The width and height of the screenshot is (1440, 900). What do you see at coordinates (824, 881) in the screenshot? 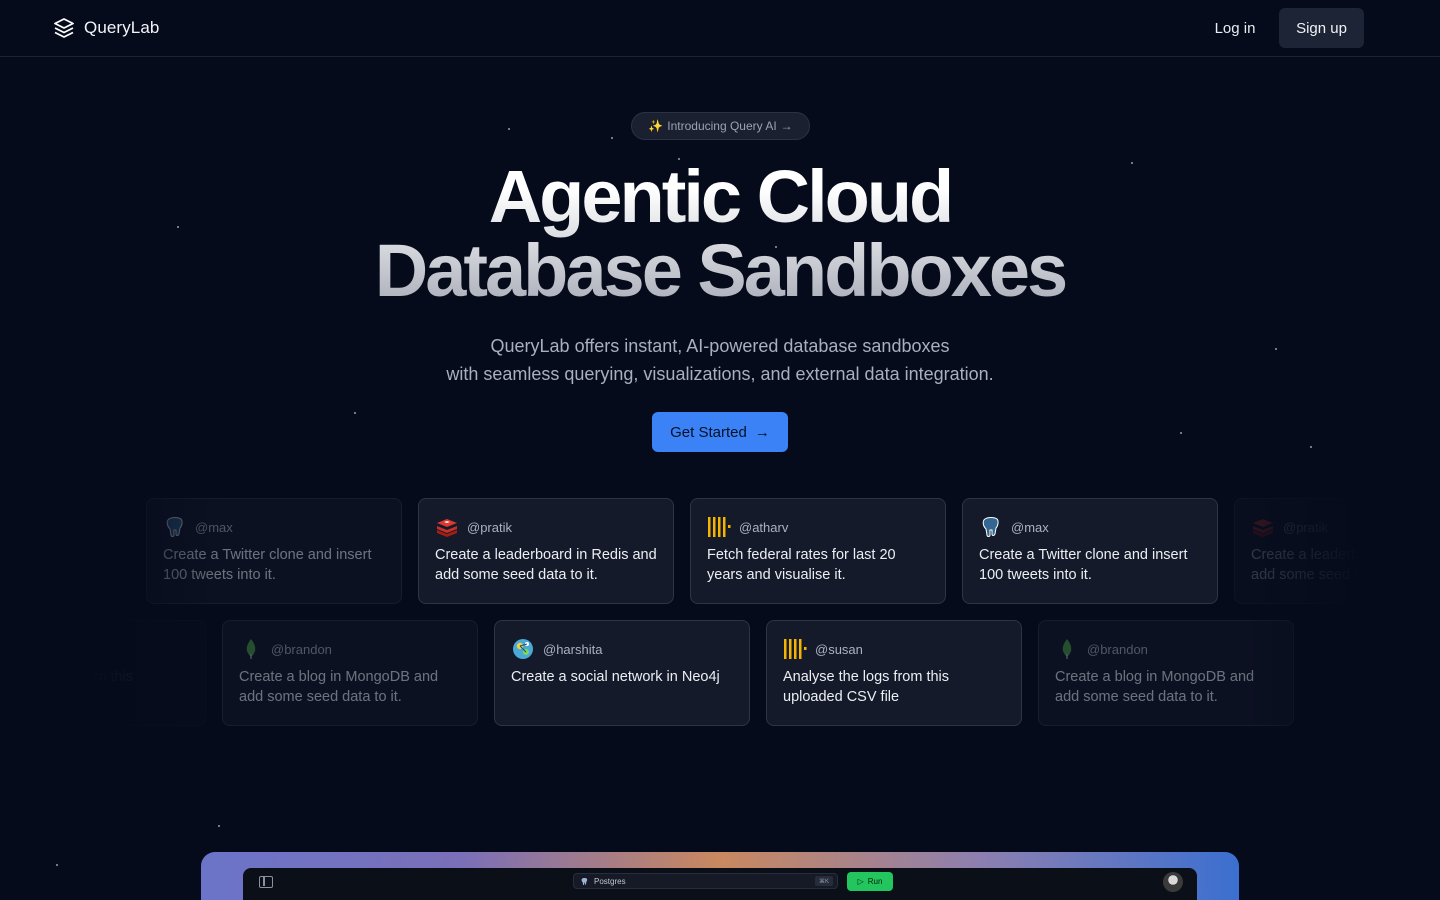
I see `shortcut-badge: ⌘K` at bounding box center [824, 881].